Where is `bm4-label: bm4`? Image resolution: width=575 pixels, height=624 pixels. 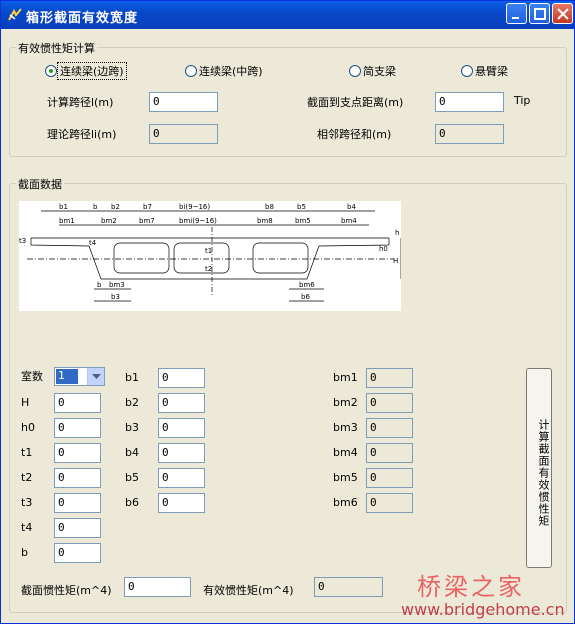
bm4-label: bm4 is located at coordinates (345, 452).